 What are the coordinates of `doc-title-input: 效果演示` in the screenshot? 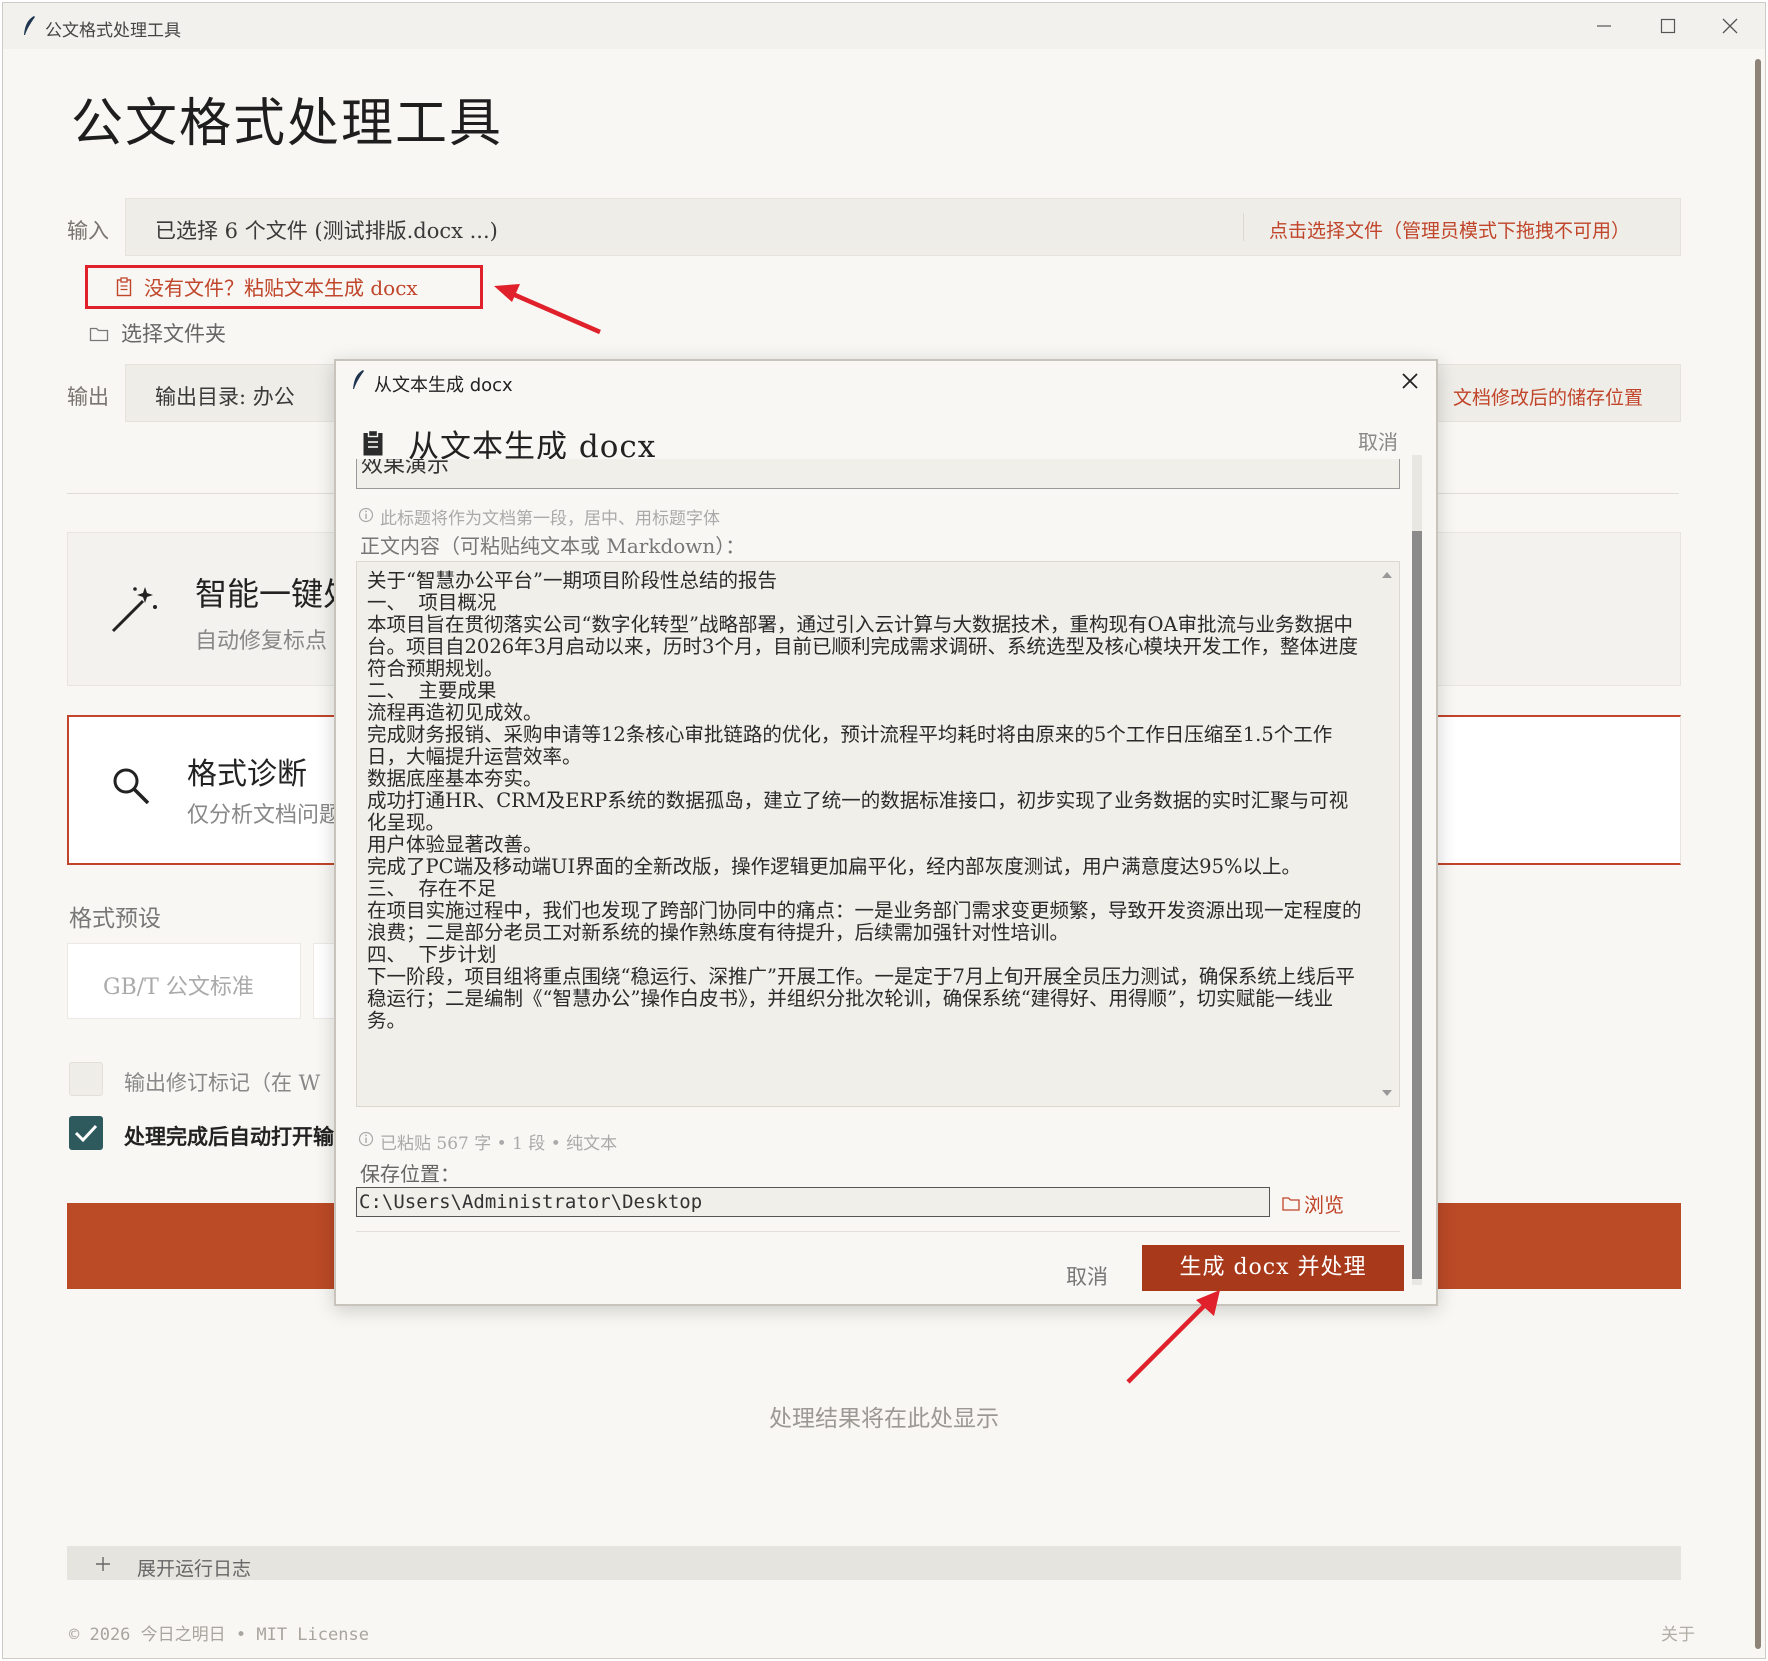 It's located at (878, 474).